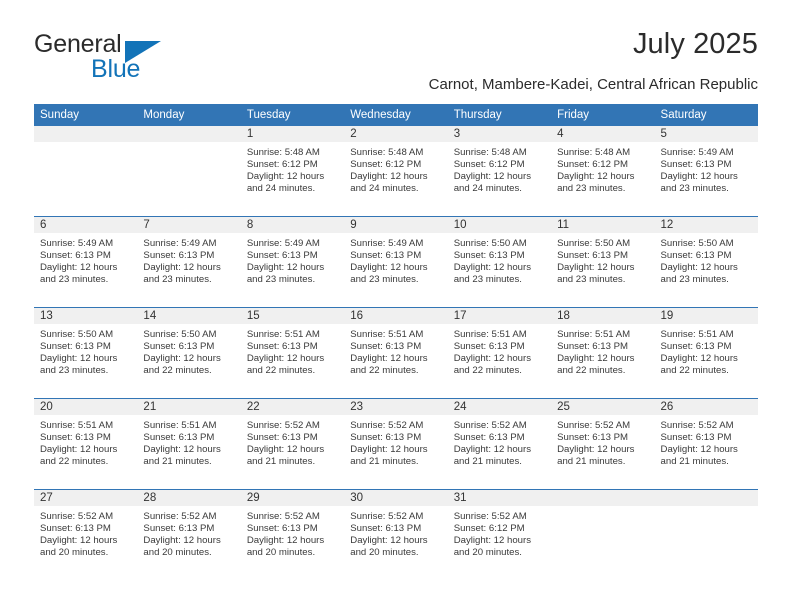  What do you see at coordinates (499, 407) in the screenshot?
I see `day-number: 24` at bounding box center [499, 407].